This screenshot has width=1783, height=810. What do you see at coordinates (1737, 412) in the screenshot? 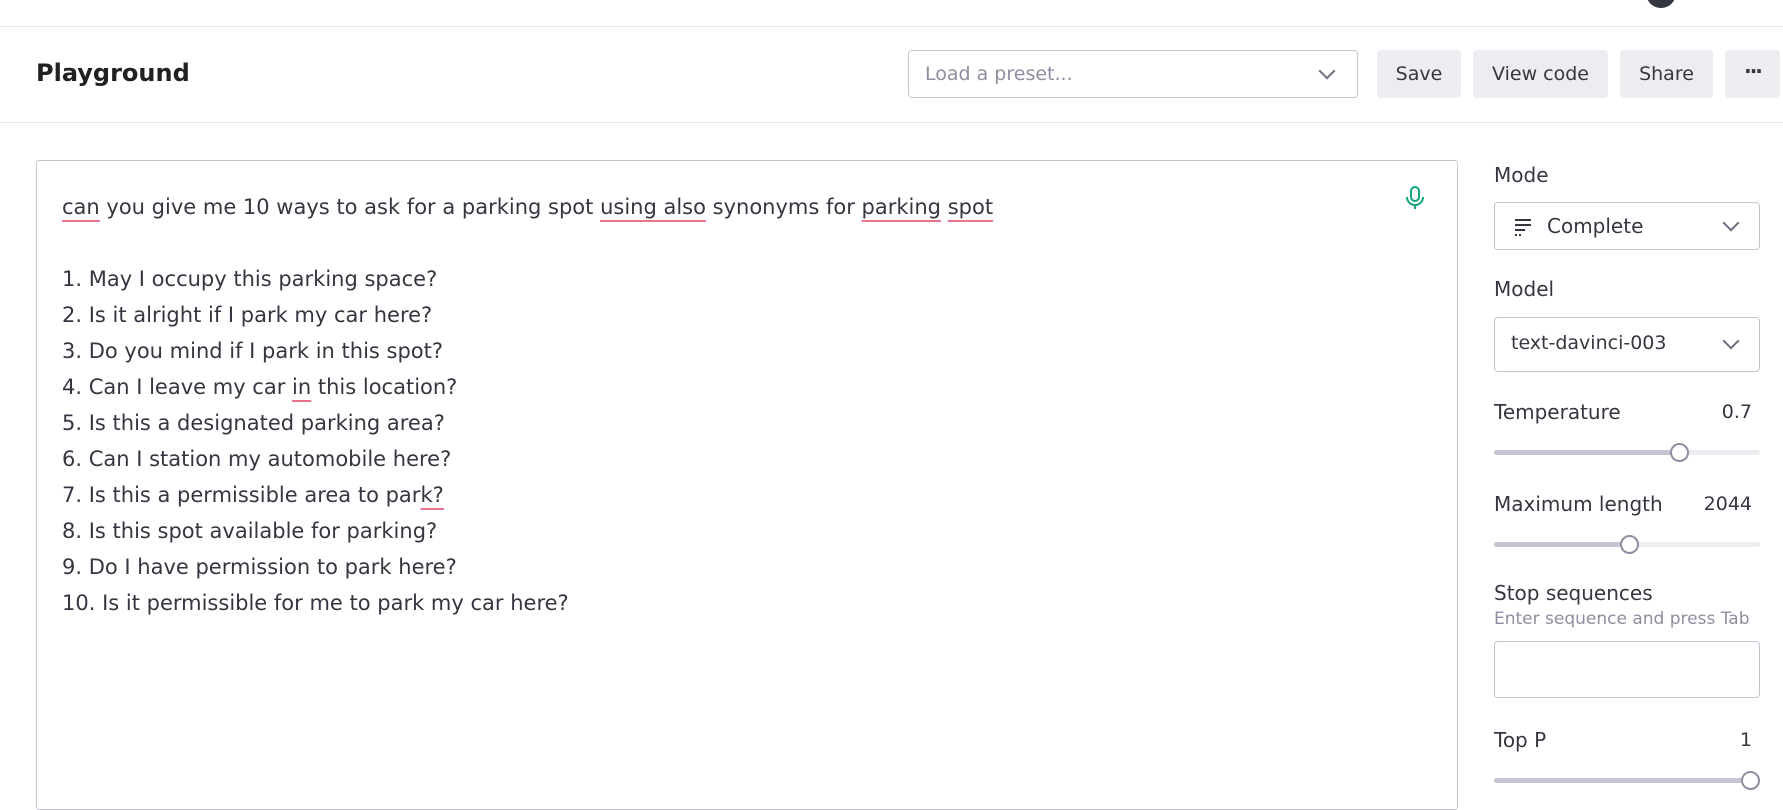
I see `temperature-value: 0.7` at bounding box center [1737, 412].